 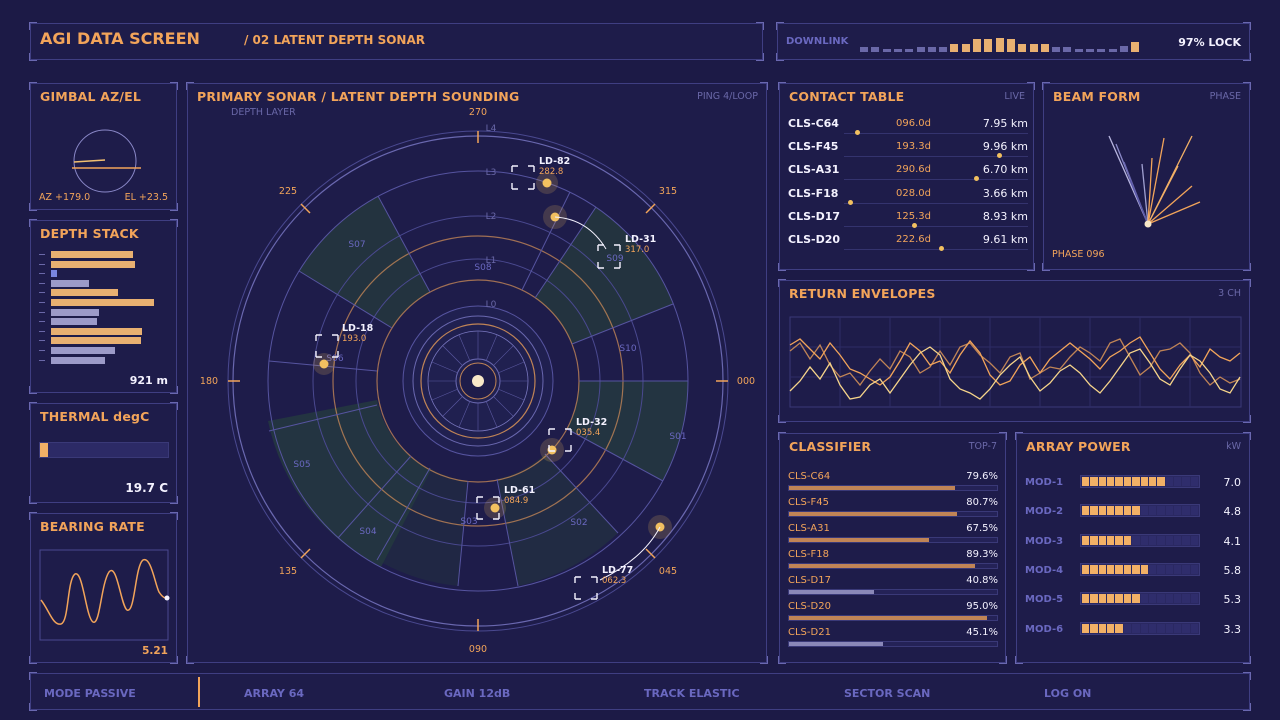 What do you see at coordinates (893, 614) in the screenshot?
I see `classifier-row: CLS-D20 95.0%` at bounding box center [893, 614].